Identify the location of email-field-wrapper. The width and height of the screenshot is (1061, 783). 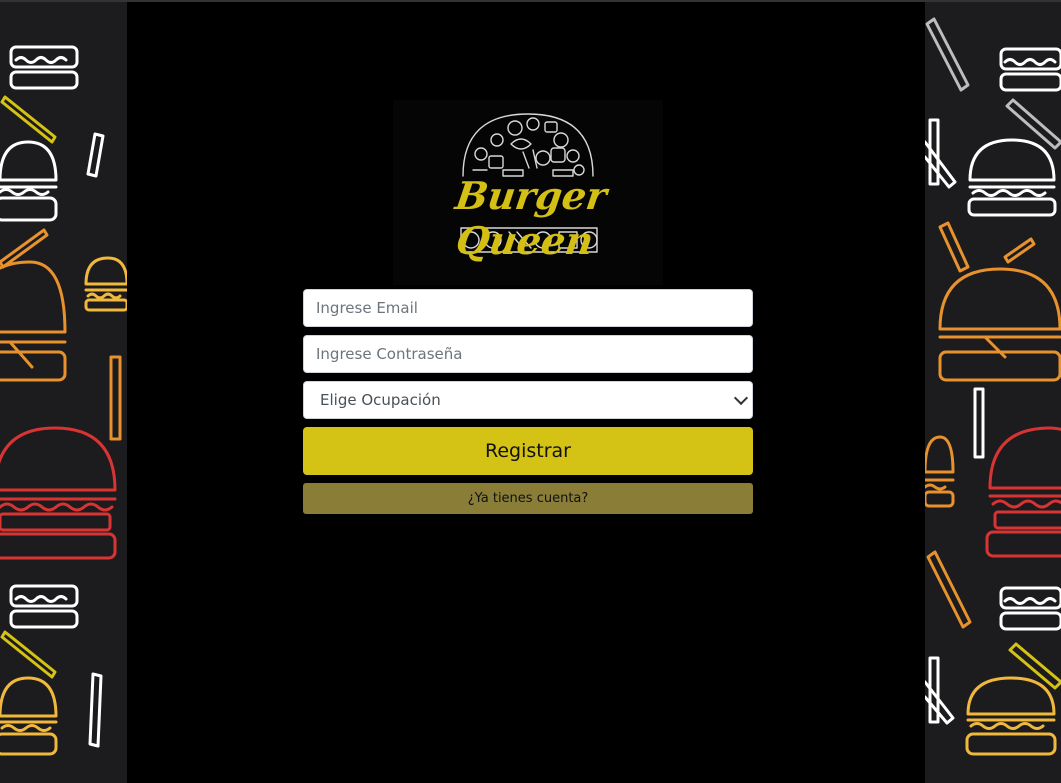
(528, 308).